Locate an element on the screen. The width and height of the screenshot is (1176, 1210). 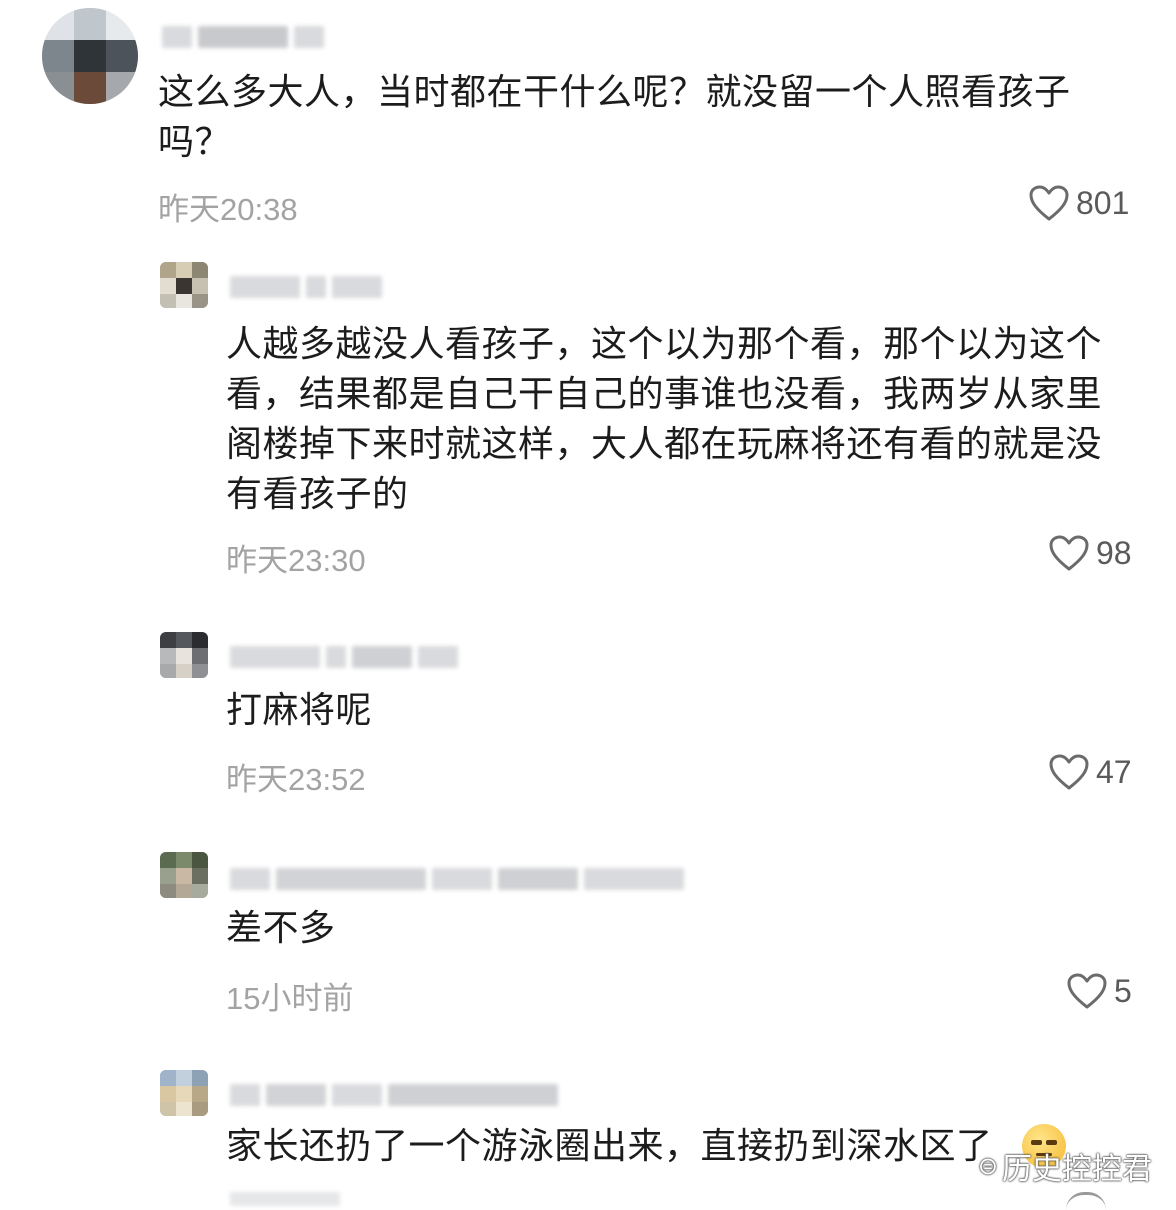
comment-text: 打麻将呢 is located at coordinates (299, 710).